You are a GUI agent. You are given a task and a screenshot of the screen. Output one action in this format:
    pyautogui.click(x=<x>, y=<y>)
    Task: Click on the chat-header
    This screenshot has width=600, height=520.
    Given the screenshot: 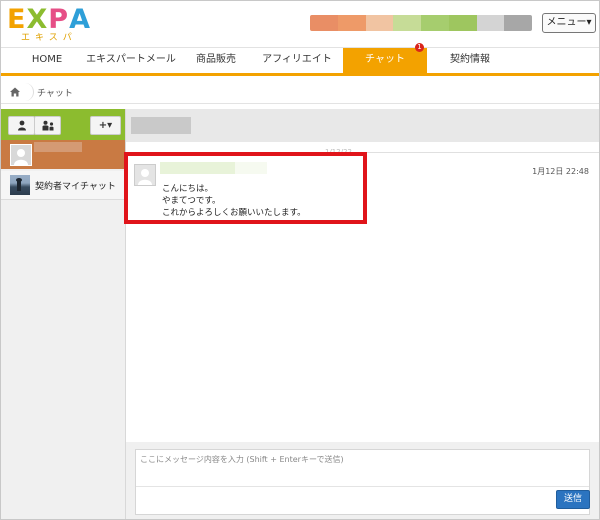 What is the action you would take?
    pyautogui.click(x=362, y=125)
    